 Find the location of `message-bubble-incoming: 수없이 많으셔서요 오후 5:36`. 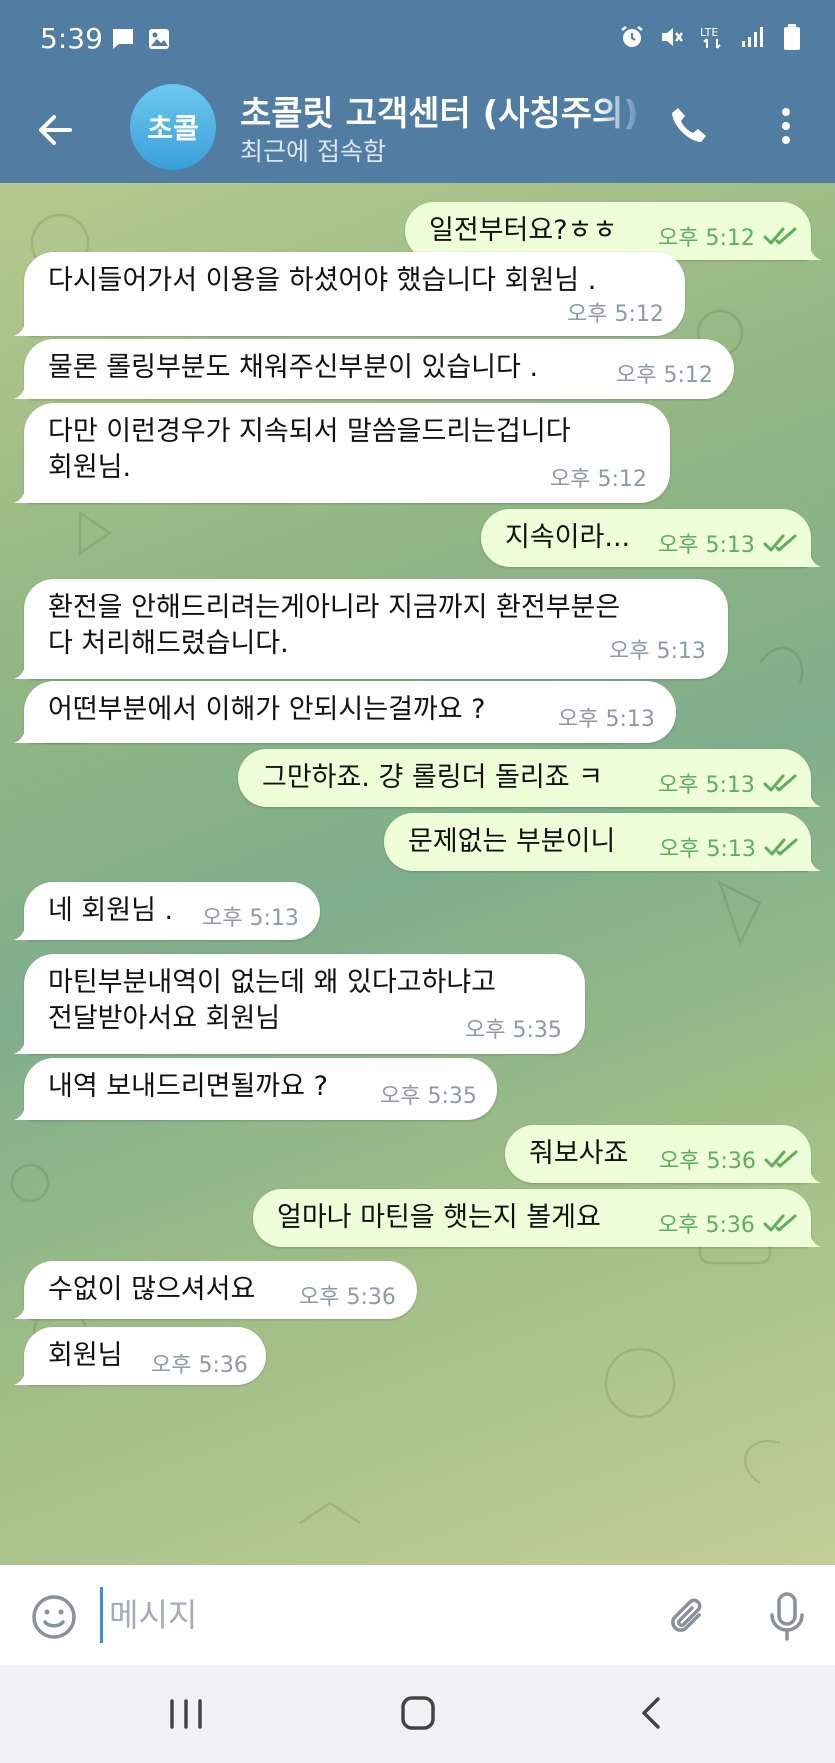

message-bubble-incoming: 수없이 많으셔서요 오후 5:36 is located at coordinates (215, 1290).